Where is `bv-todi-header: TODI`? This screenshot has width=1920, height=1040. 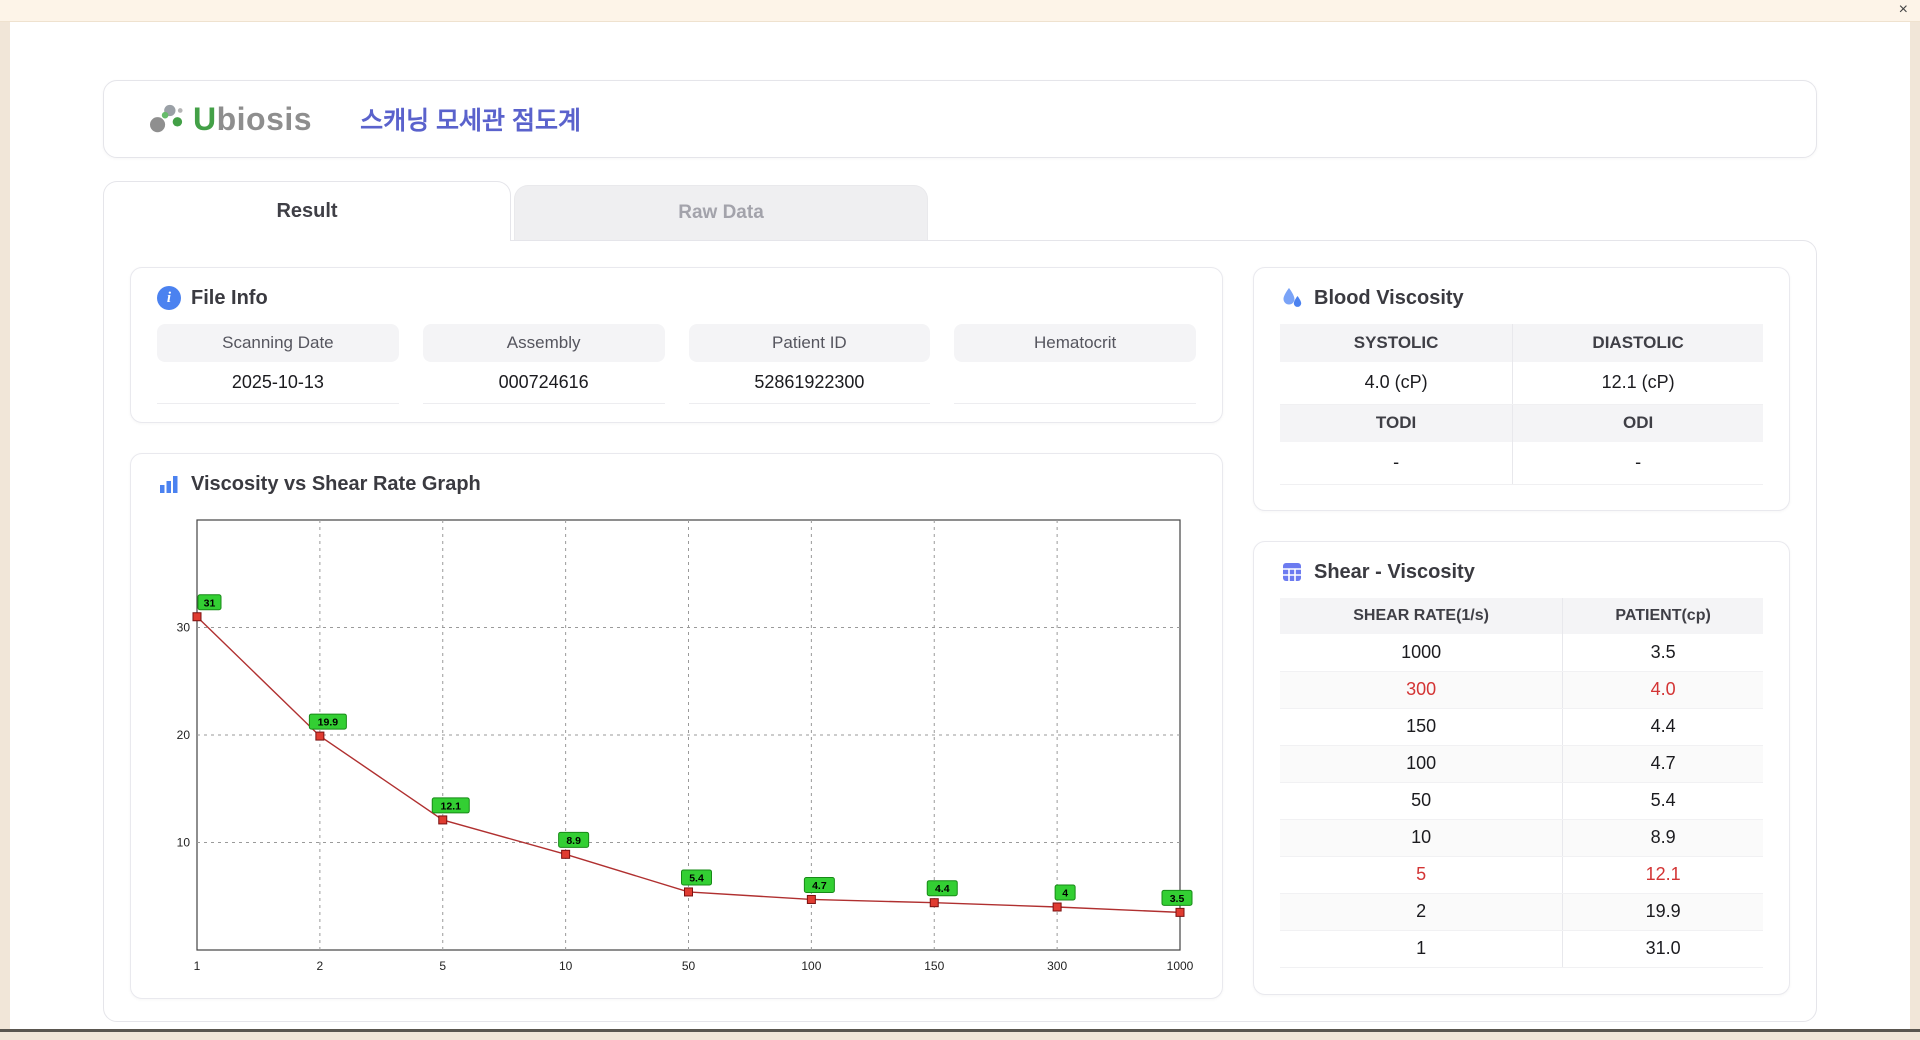 bv-todi-header: TODI is located at coordinates (1397, 423).